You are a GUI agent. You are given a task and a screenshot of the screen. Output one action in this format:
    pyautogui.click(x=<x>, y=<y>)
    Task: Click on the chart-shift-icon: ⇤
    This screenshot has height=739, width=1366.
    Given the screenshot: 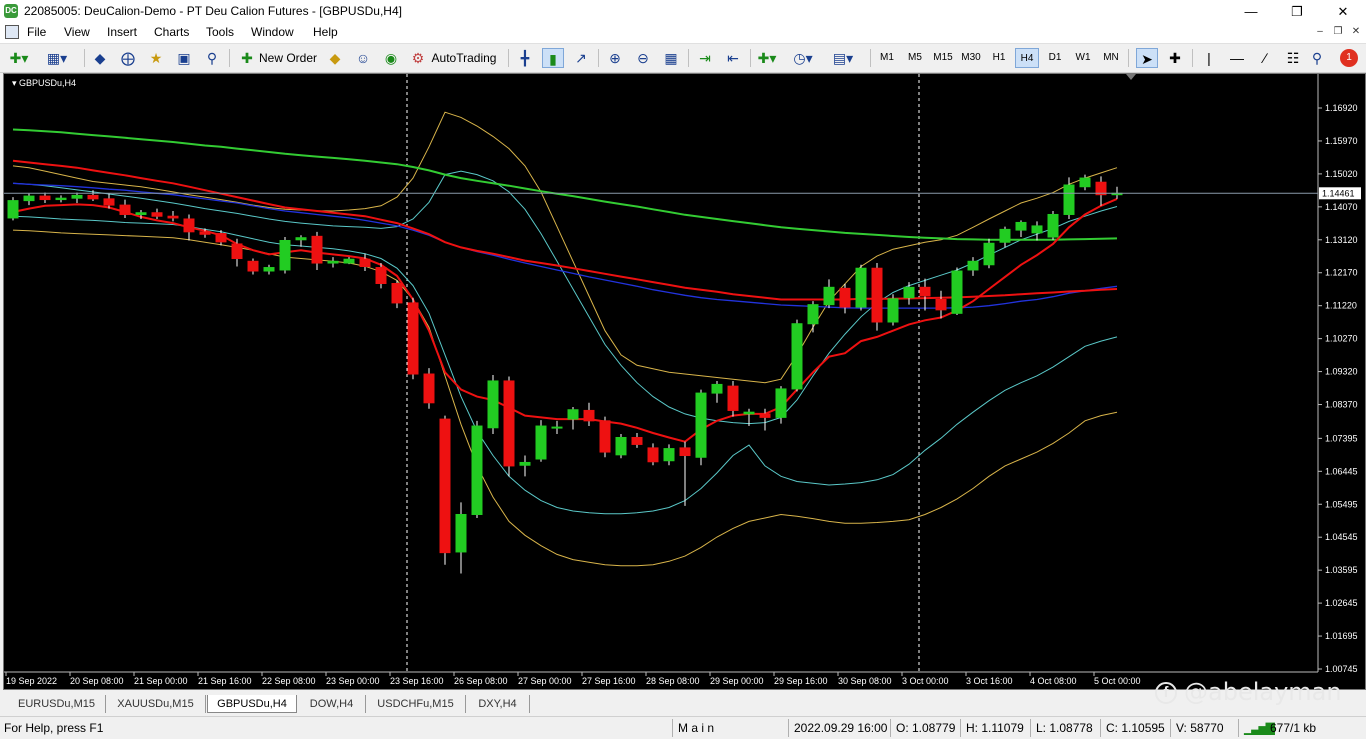 What is the action you would take?
    pyautogui.click(x=733, y=58)
    